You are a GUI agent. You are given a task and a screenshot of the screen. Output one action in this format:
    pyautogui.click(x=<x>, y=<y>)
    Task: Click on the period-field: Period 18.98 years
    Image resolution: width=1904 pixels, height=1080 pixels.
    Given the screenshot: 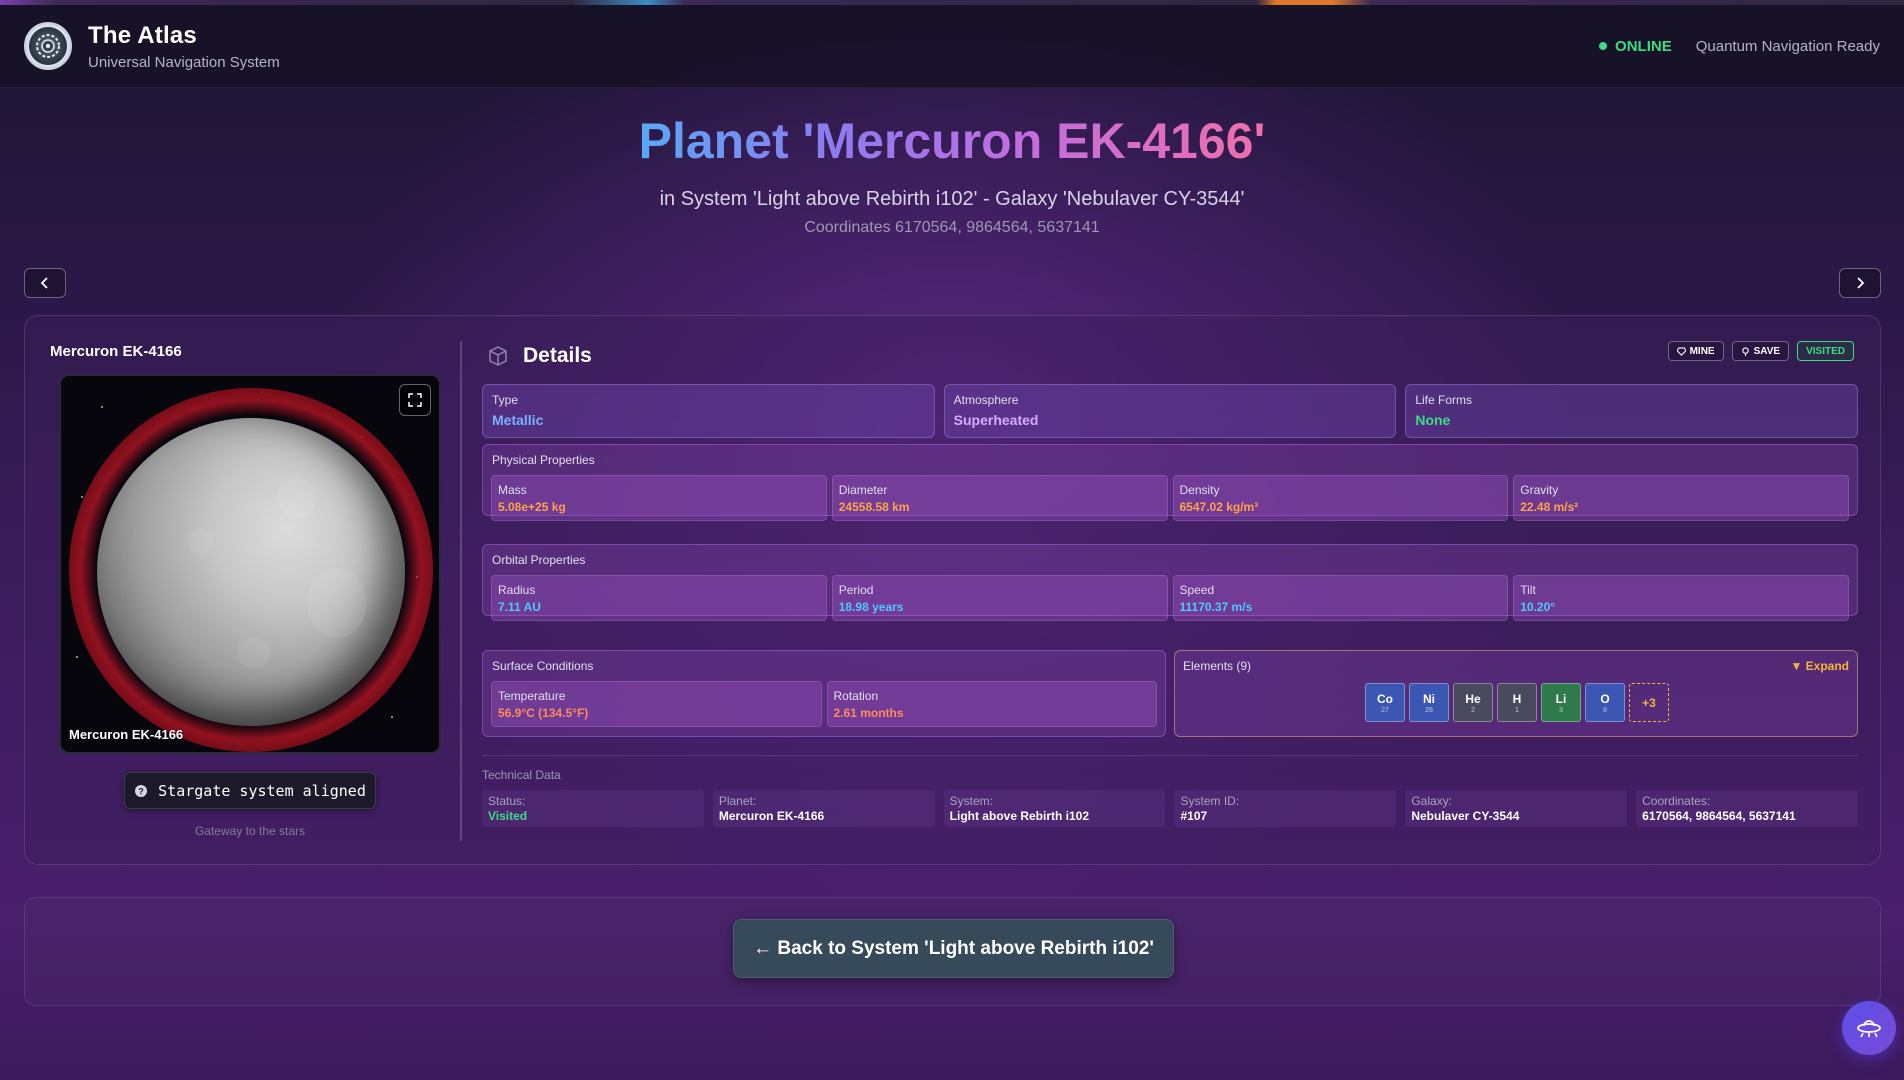 What is the action you would take?
    pyautogui.click(x=999, y=598)
    